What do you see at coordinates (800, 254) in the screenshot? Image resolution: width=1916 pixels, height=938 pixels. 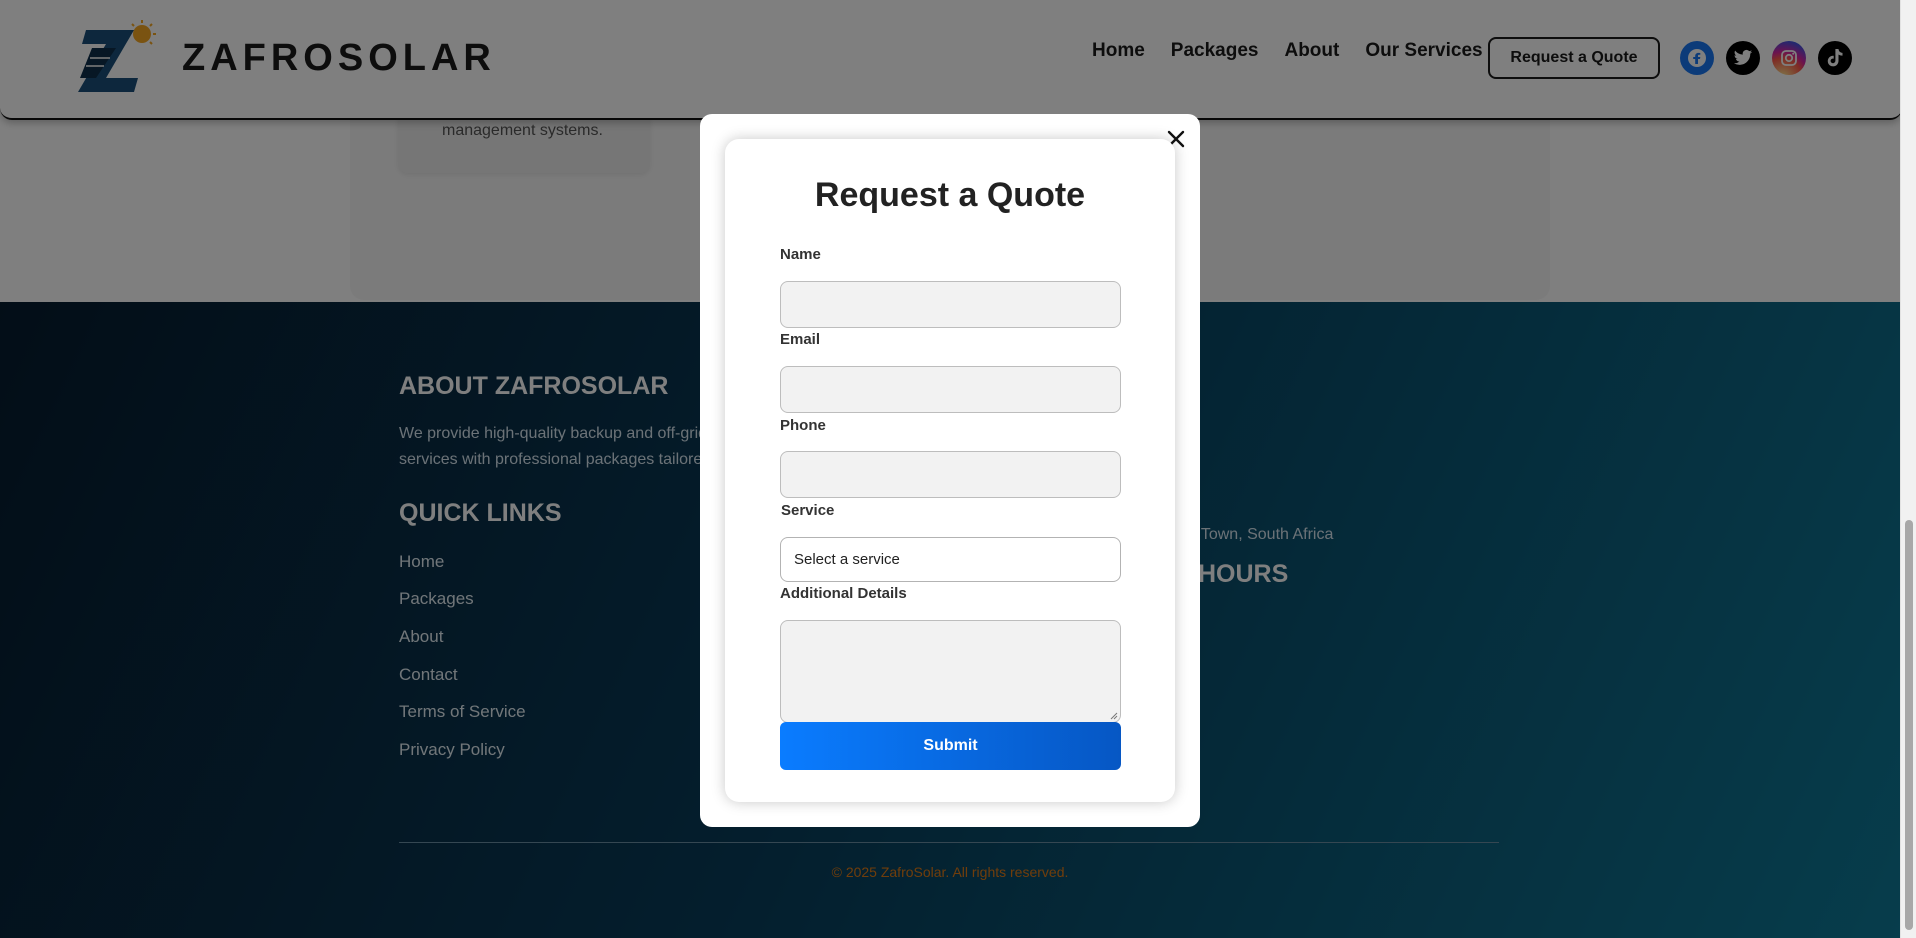 I see `name-label: Name` at bounding box center [800, 254].